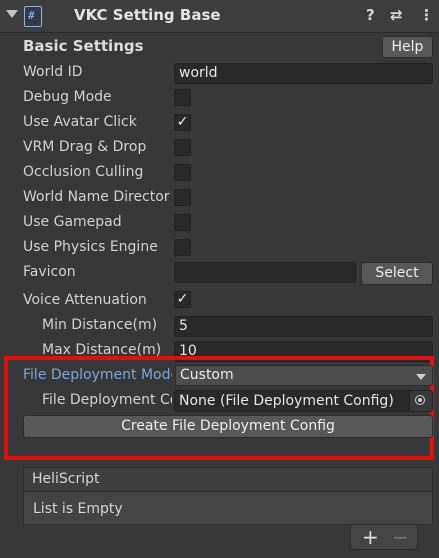 This screenshot has width=439, height=558. I want to click on file-deployment-config-label: File Deployment Config, so click(107, 400).